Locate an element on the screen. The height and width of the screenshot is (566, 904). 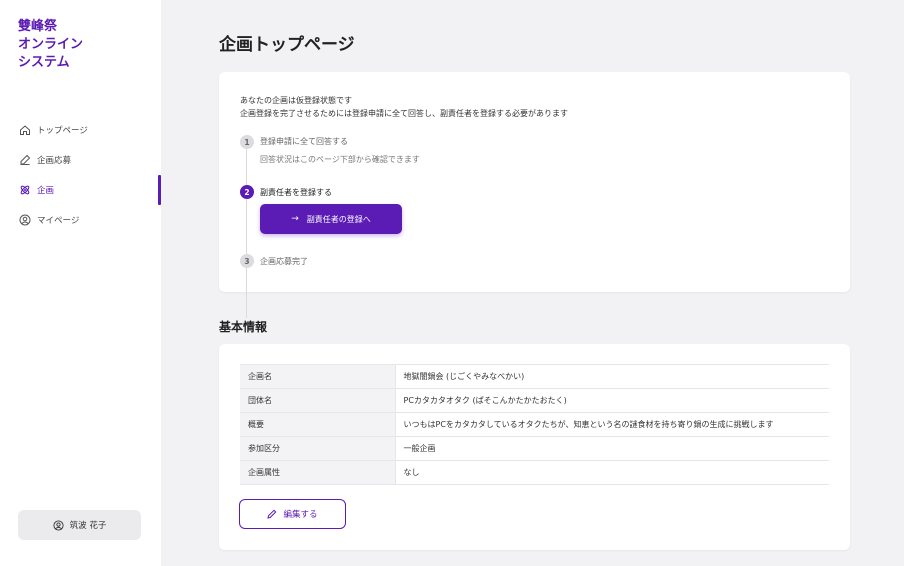
row-key: 企画名 is located at coordinates (318, 376).